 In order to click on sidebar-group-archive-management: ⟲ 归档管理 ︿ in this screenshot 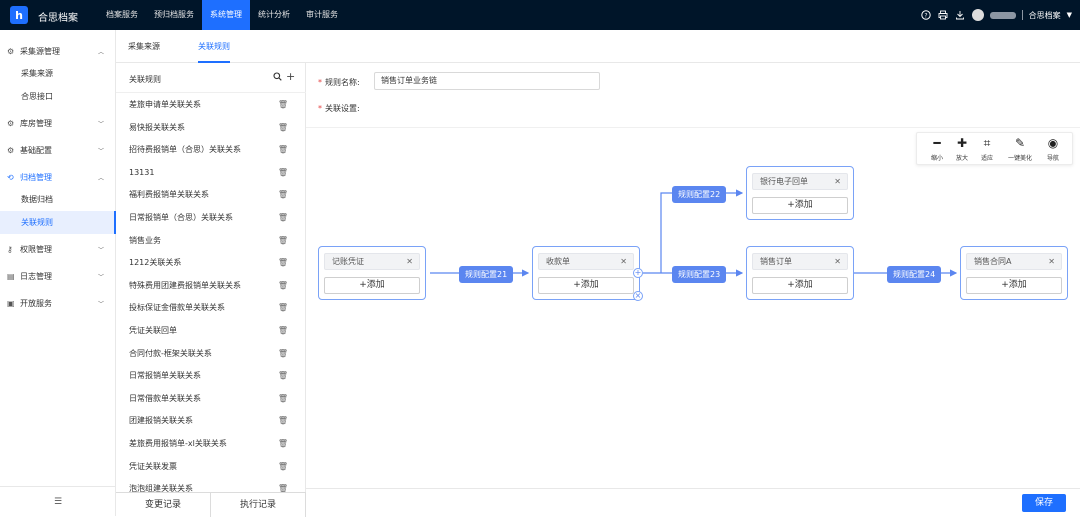, I will do `click(58, 177)`.